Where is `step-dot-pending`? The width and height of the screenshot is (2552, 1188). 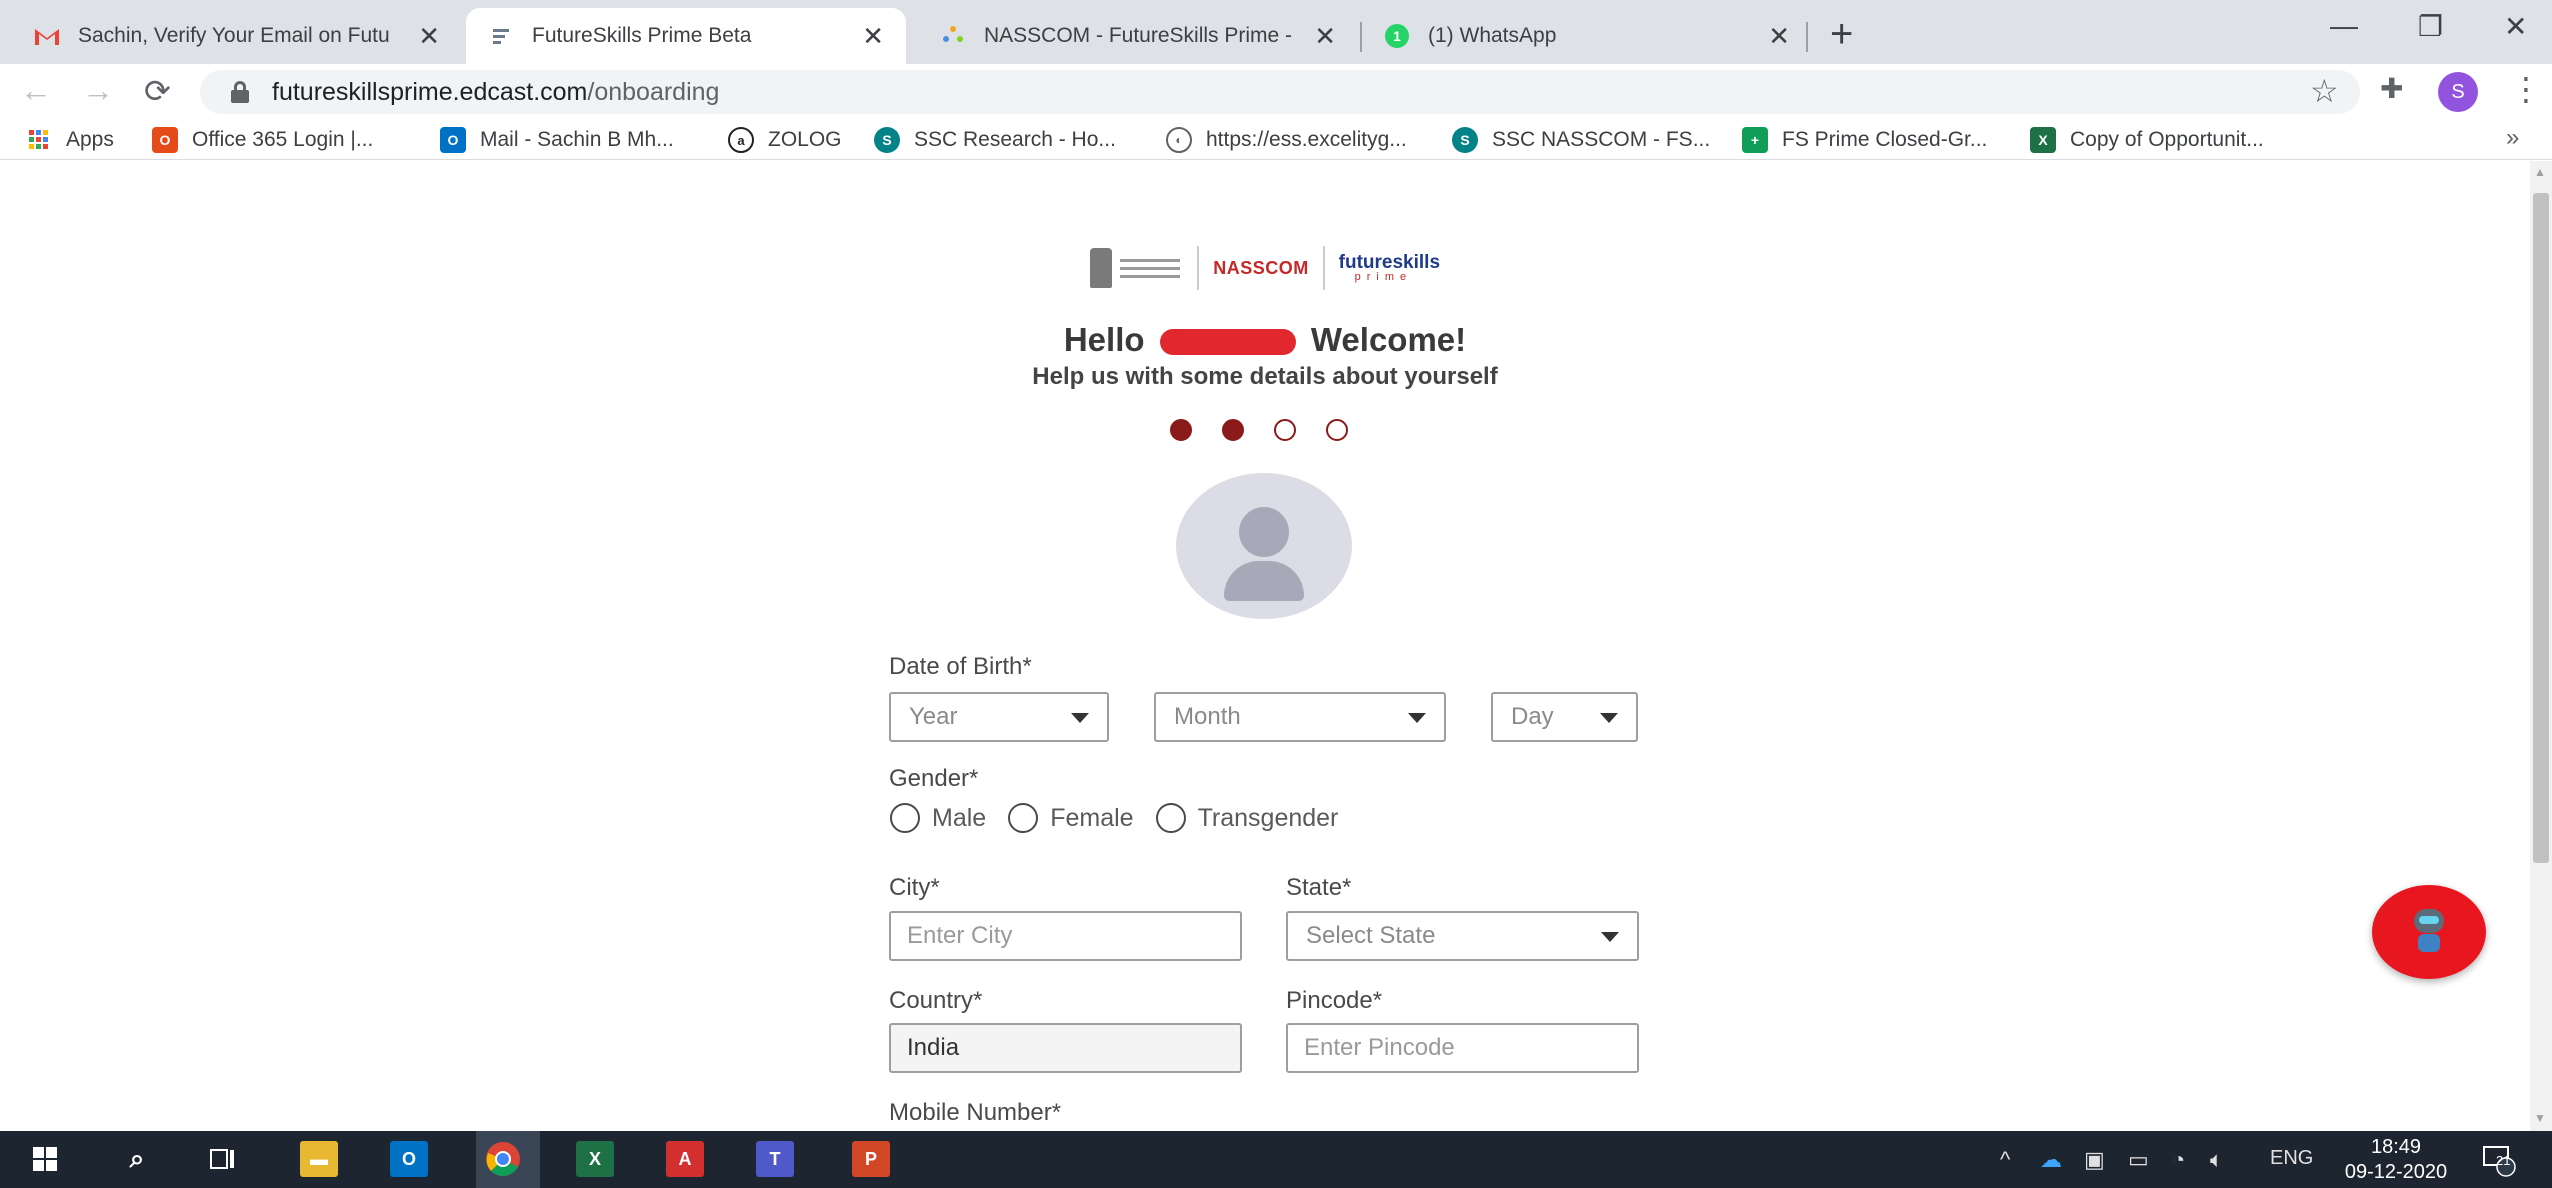 step-dot-pending is located at coordinates (1285, 430).